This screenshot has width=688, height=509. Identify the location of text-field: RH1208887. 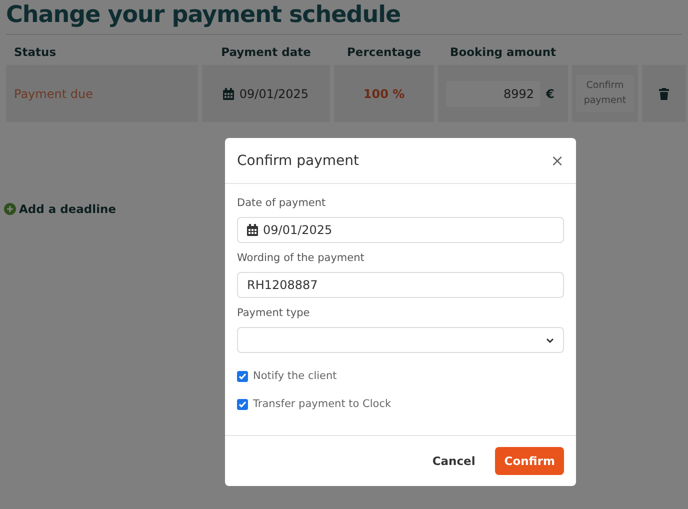
(400, 285).